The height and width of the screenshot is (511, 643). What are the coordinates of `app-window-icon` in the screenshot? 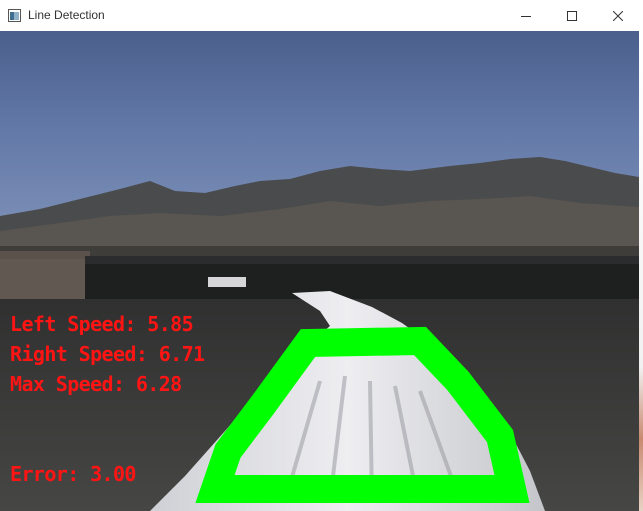 It's located at (14, 15).